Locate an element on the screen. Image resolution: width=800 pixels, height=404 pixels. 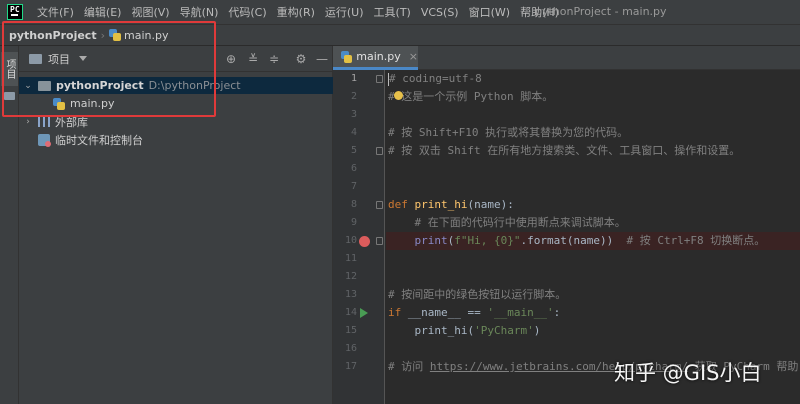
code-line: if __name__ == '__main__': is located at coordinates (474, 313).